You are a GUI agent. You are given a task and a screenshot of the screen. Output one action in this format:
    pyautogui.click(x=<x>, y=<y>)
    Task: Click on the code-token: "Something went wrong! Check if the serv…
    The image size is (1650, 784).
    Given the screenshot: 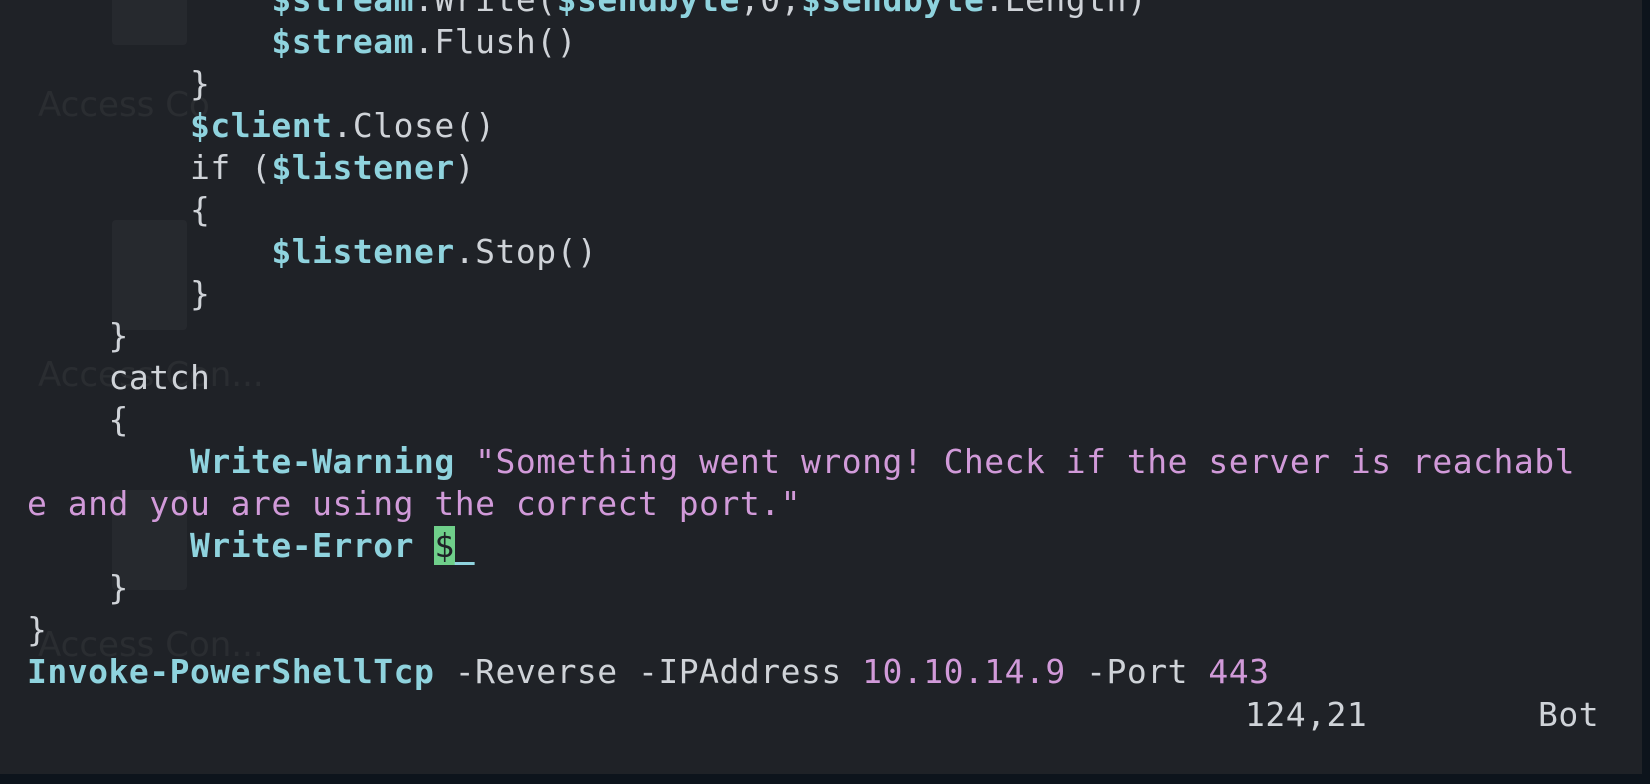 What is the action you would take?
    pyautogui.click(x=1025, y=461)
    